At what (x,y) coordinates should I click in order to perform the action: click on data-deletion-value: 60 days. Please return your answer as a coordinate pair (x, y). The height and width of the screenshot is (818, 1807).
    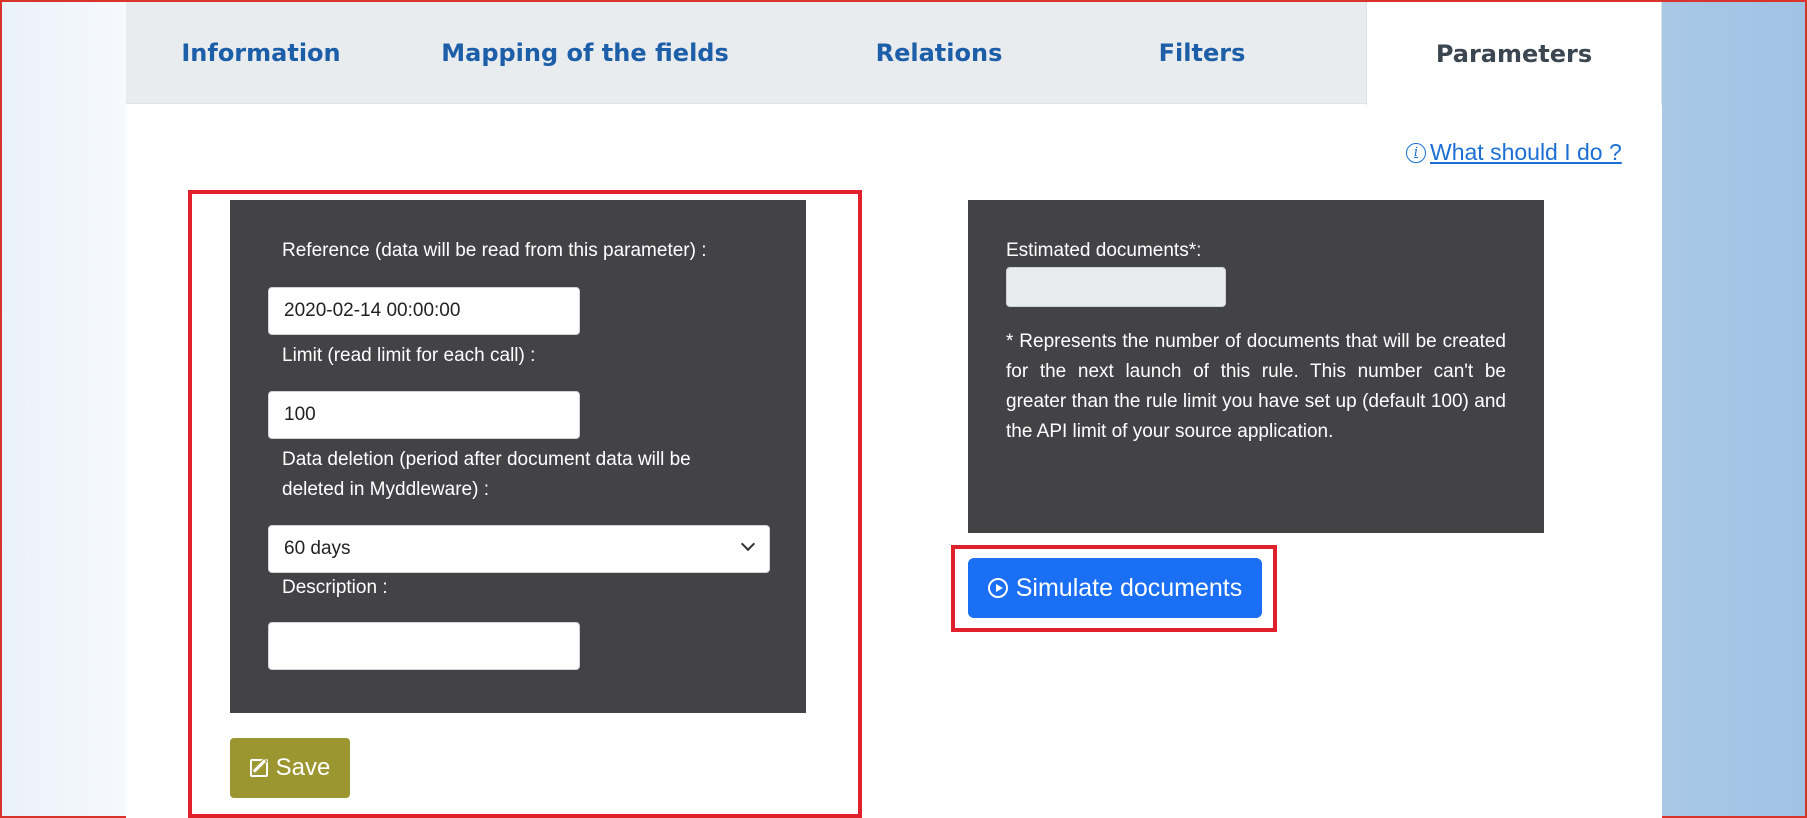
    Looking at the image, I should click on (317, 548).